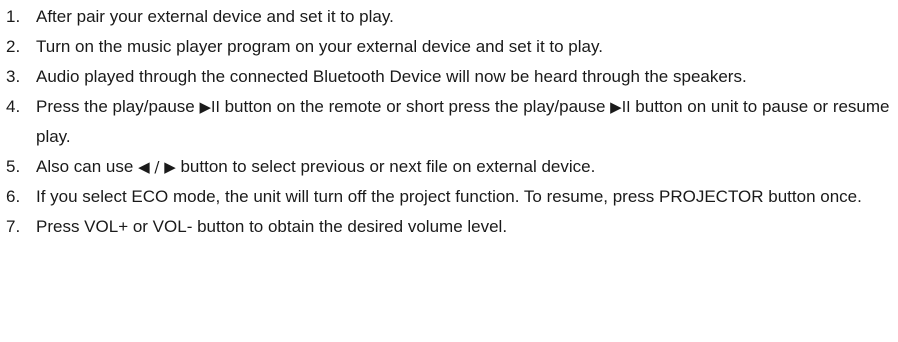  Describe the element at coordinates (87, 166) in the screenshot. I see `step-text-part: Also can use` at that location.